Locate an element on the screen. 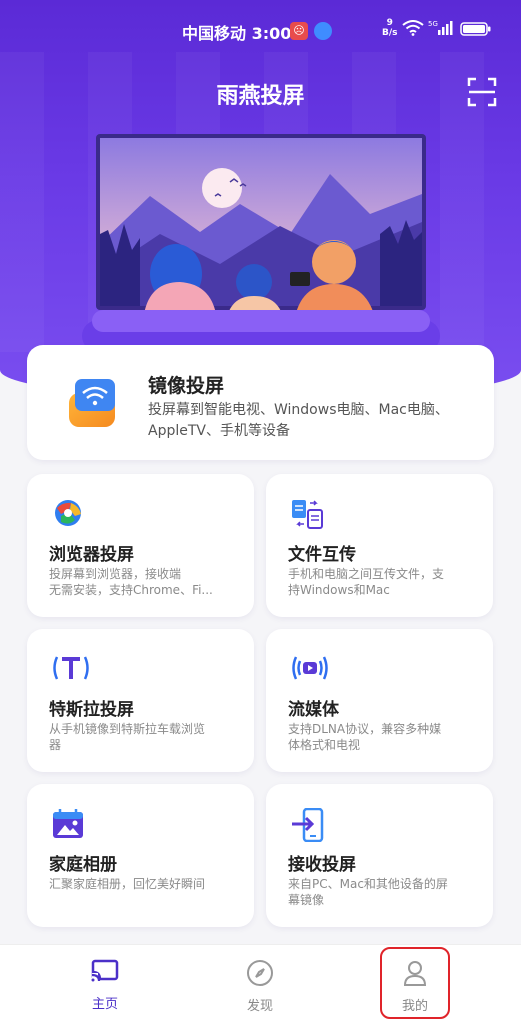  tesla-cast-description: 从手机镜像到特斯拉车载浏览 器 is located at coordinates (127, 737).